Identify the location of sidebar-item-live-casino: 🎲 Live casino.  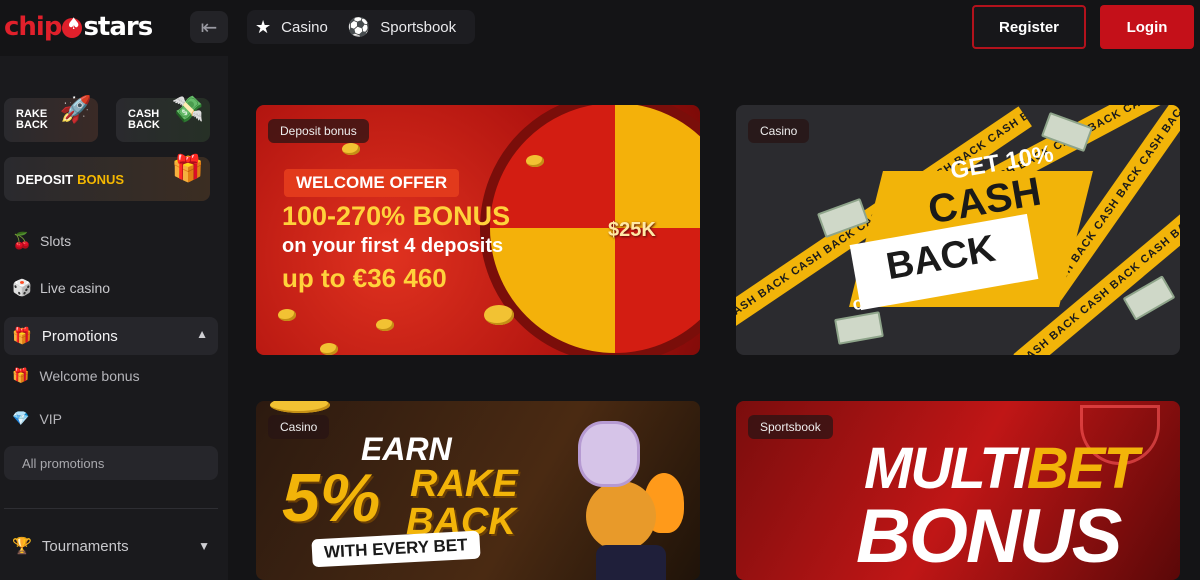
(61, 288).